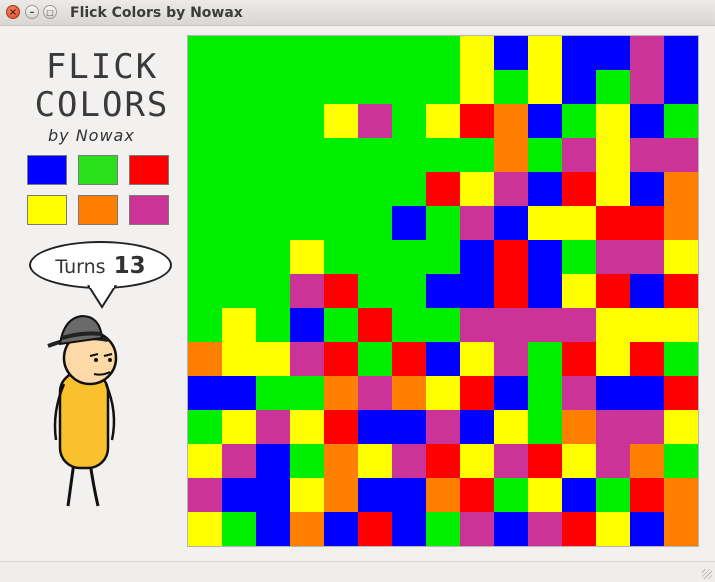 This screenshot has width=715, height=582. What do you see at coordinates (149, 210) in the screenshot?
I see `color-button-magenta` at bounding box center [149, 210].